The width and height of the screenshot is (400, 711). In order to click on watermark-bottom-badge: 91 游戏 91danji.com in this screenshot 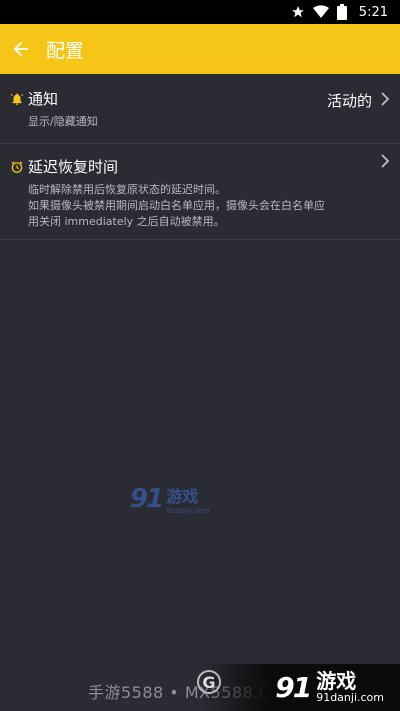, I will do `click(300, 687)`.